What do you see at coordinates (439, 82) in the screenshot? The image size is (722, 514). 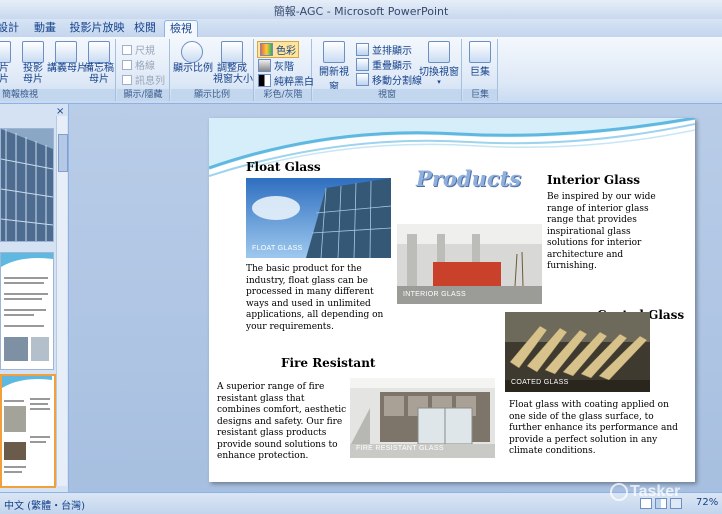 I see `chevron-down-icon: ▾` at bounding box center [439, 82].